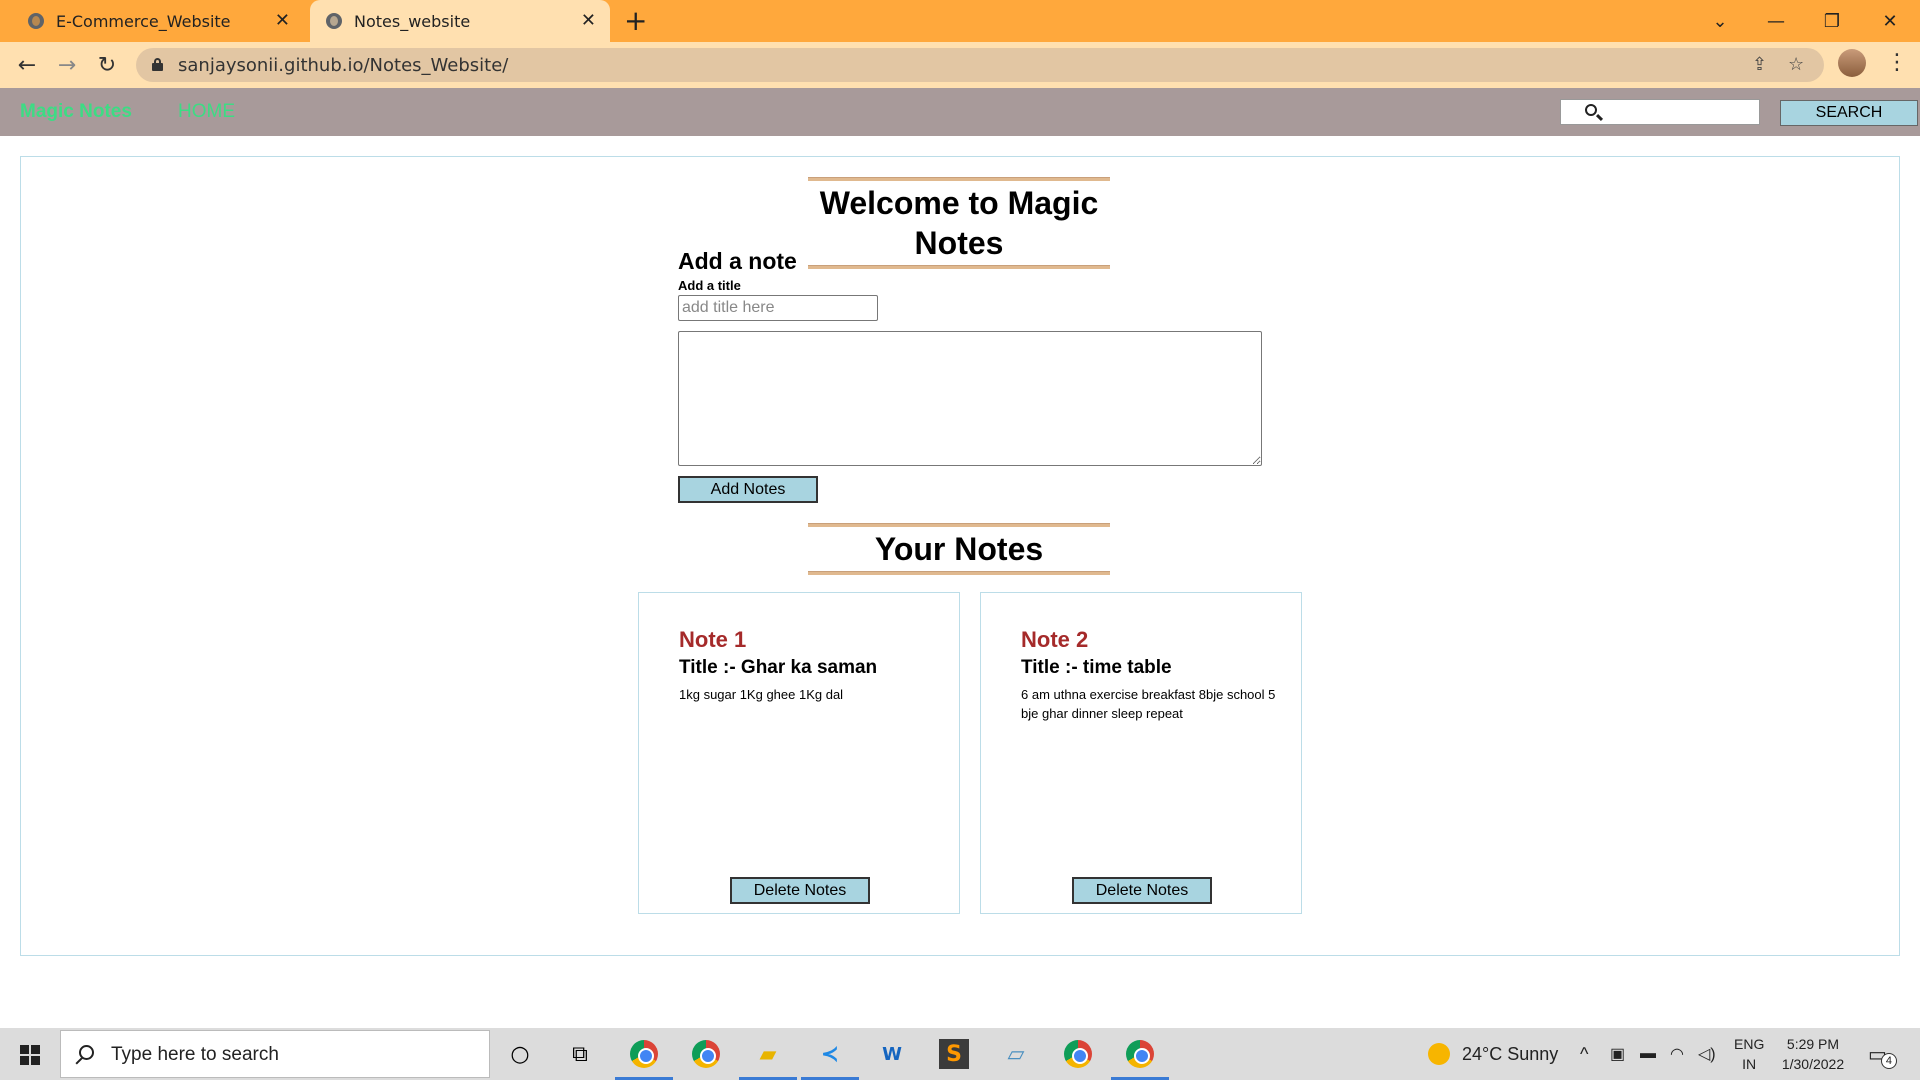 The width and height of the screenshot is (1920, 1080). I want to click on weather-widget: 24°C Sunny, so click(1493, 1054).